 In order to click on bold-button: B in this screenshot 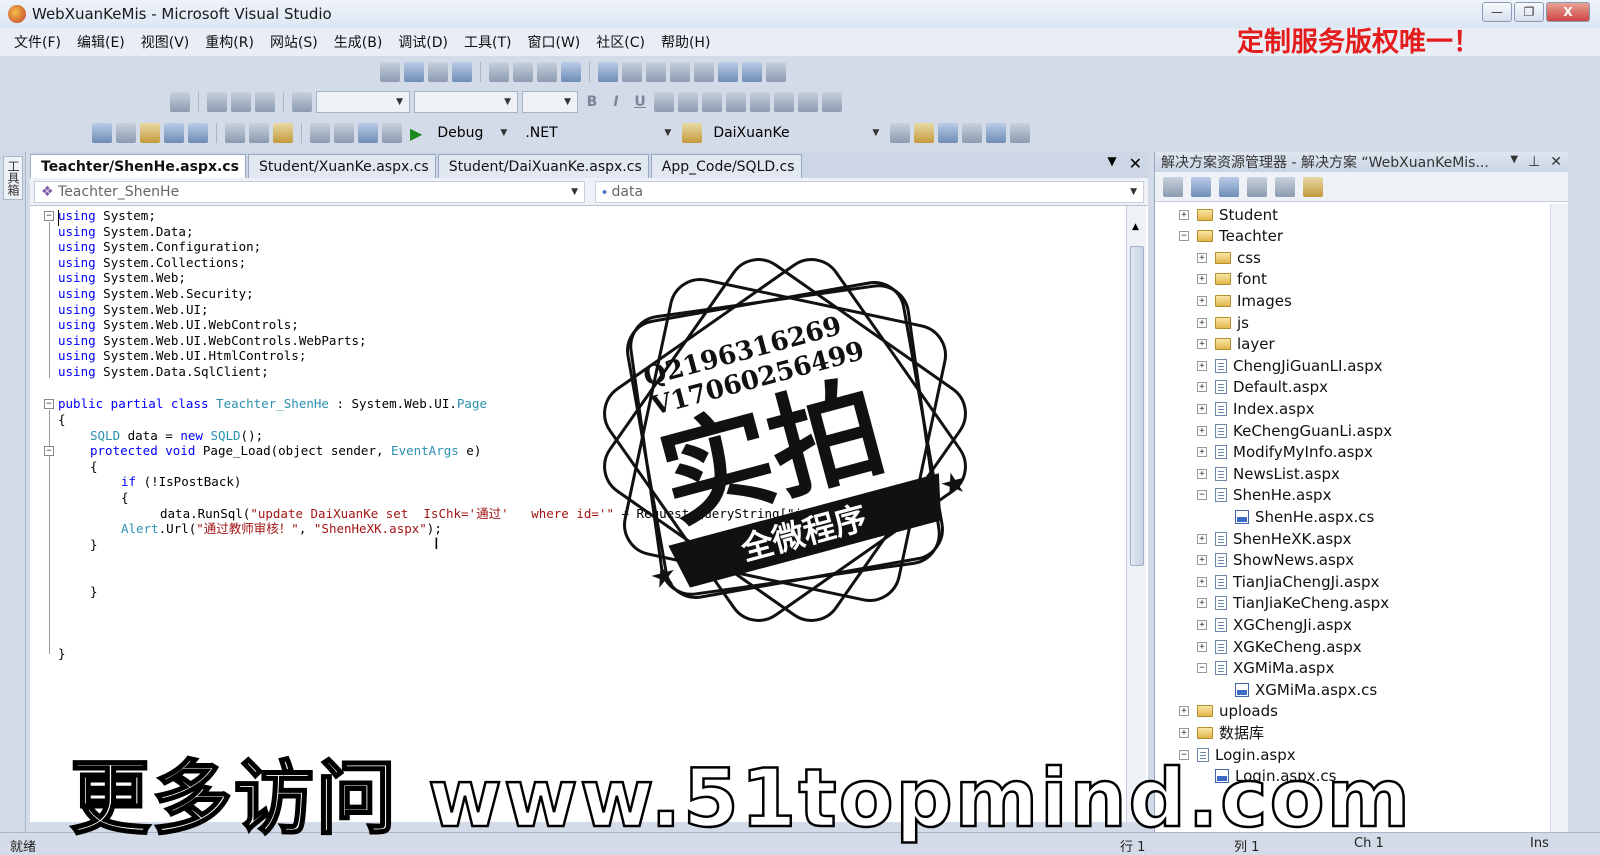, I will do `click(592, 102)`.